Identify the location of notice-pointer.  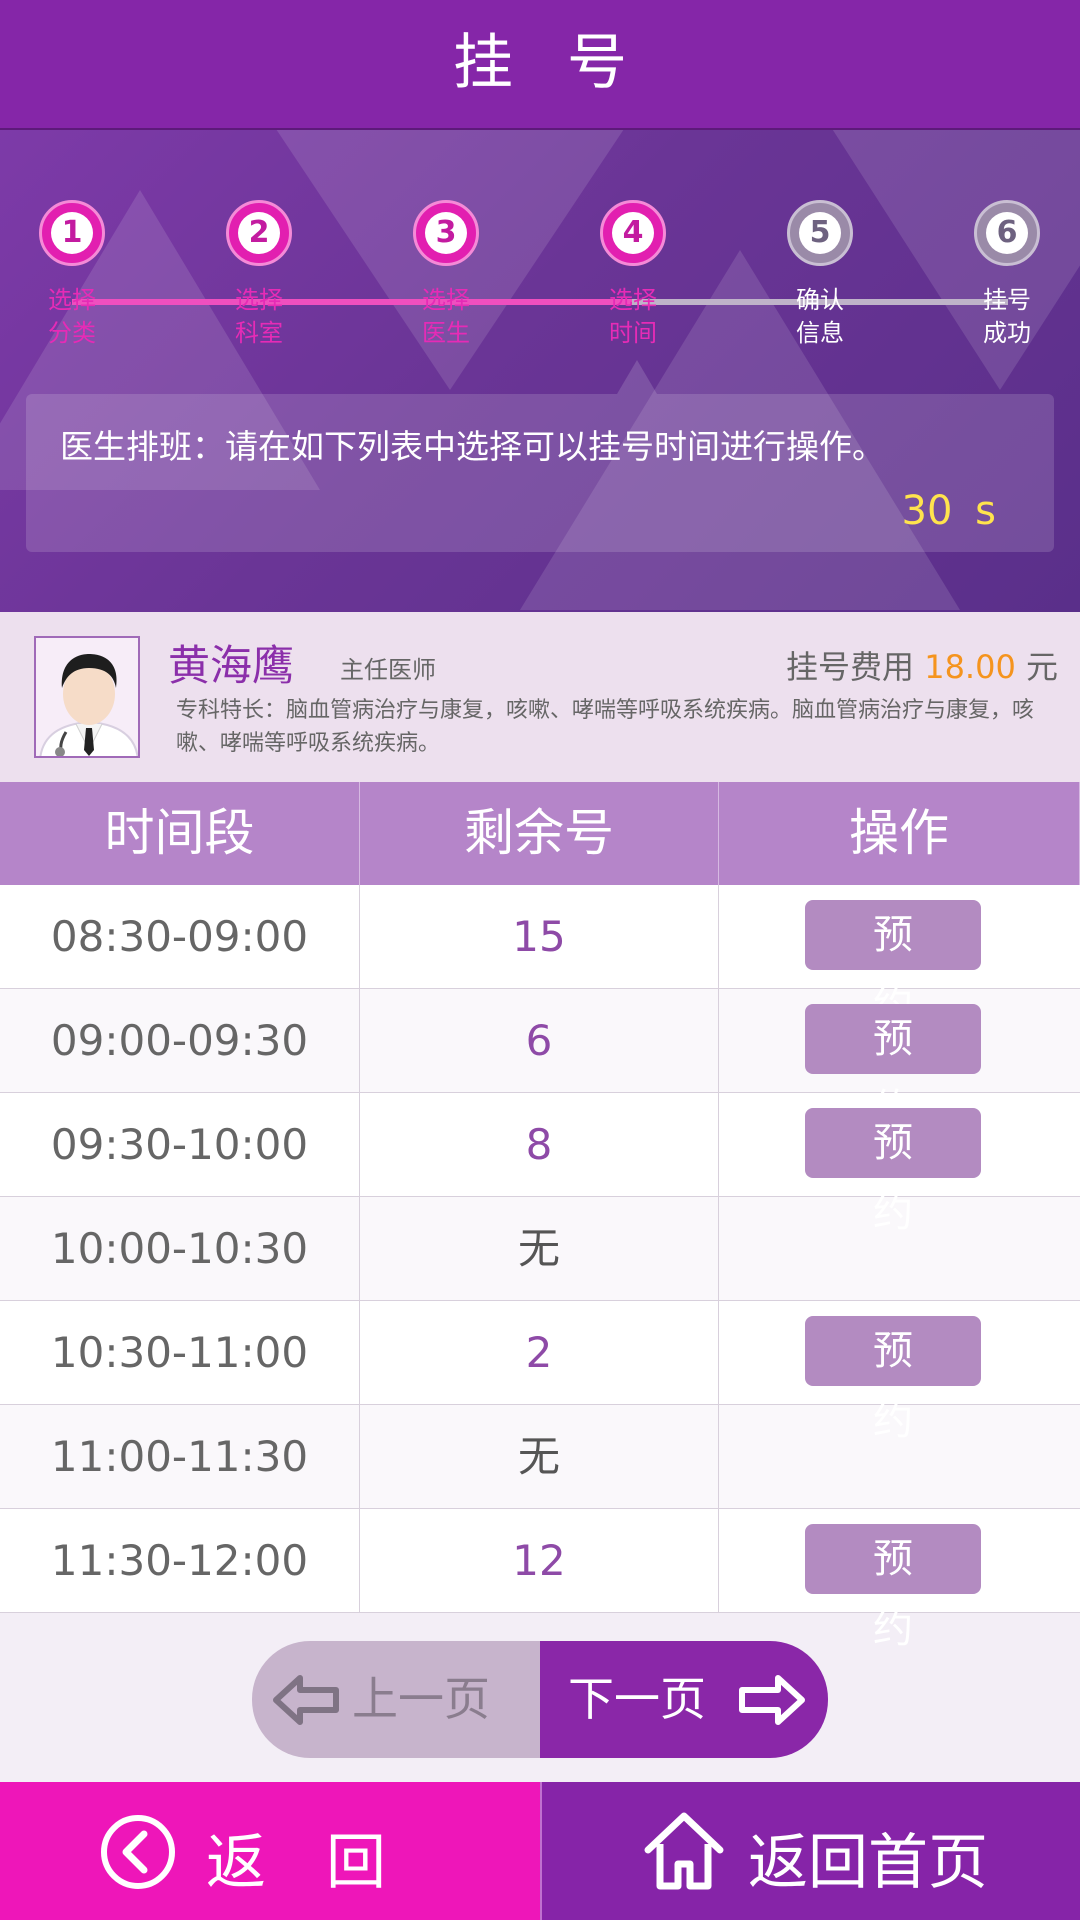
(637, 377).